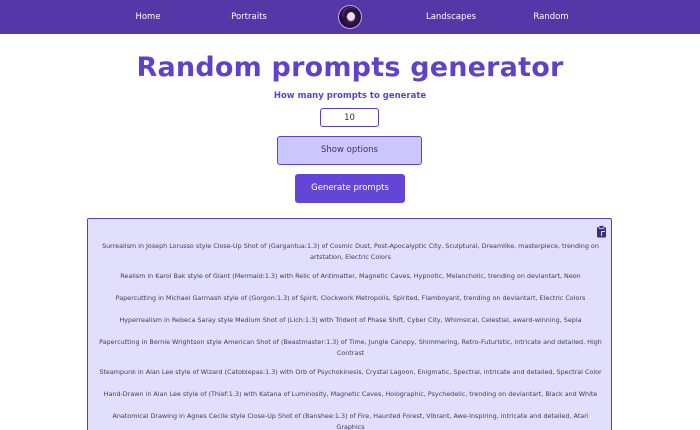 The height and width of the screenshot is (430, 700). Describe the element at coordinates (350, 96) in the screenshot. I see `prompt-count-label: How many prompts to generate` at that location.